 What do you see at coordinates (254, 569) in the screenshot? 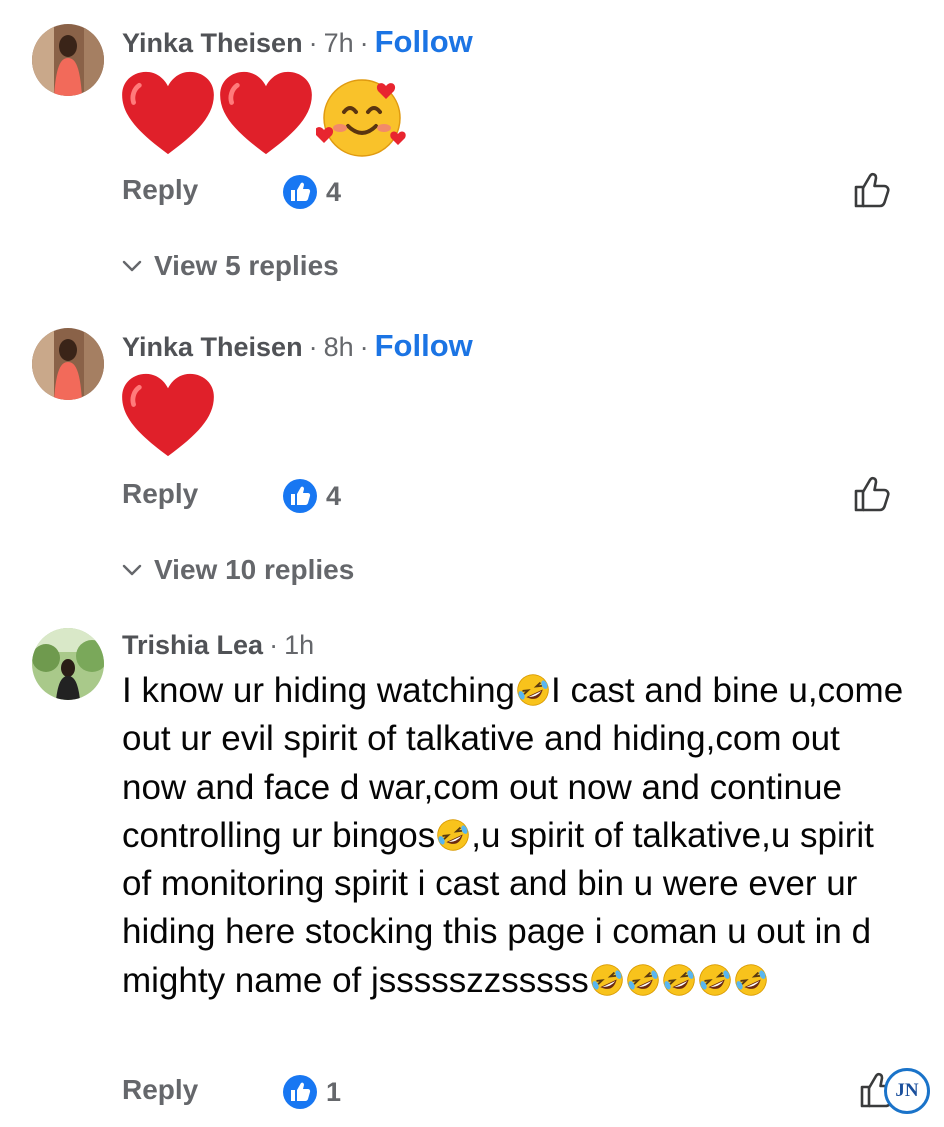
I see `view-replies-label: View 10 replies` at bounding box center [254, 569].